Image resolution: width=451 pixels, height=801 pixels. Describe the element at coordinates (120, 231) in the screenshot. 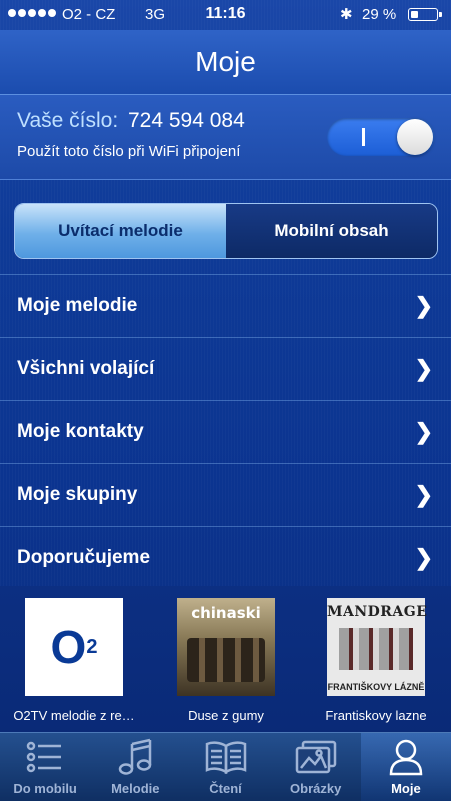

I see `segment-uvitaci-melodie: Uvítací melodie` at that location.